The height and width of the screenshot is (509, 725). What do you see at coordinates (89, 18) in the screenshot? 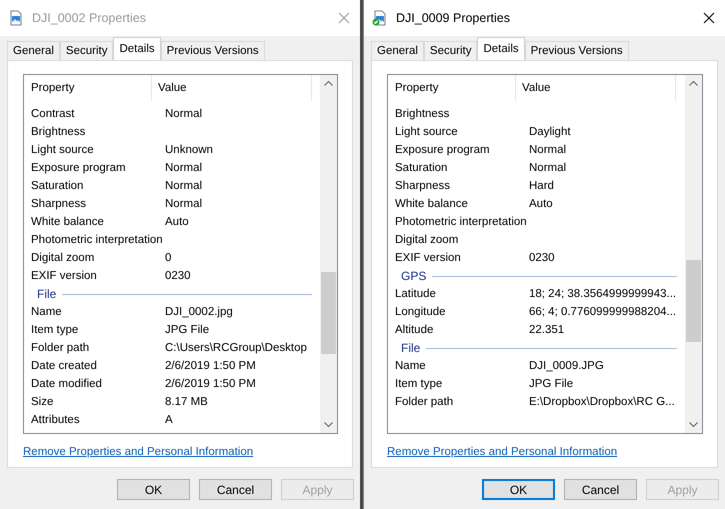
I see `window-title: DJI_0002 Properties` at bounding box center [89, 18].